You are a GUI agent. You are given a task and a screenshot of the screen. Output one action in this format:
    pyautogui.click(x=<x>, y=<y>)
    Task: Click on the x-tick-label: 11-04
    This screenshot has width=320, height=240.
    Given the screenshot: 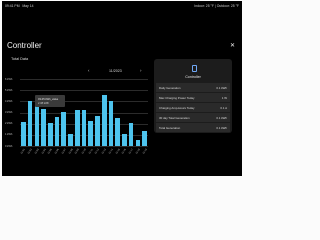 What is the action you would take?
    pyautogui.click(x=43, y=151)
    